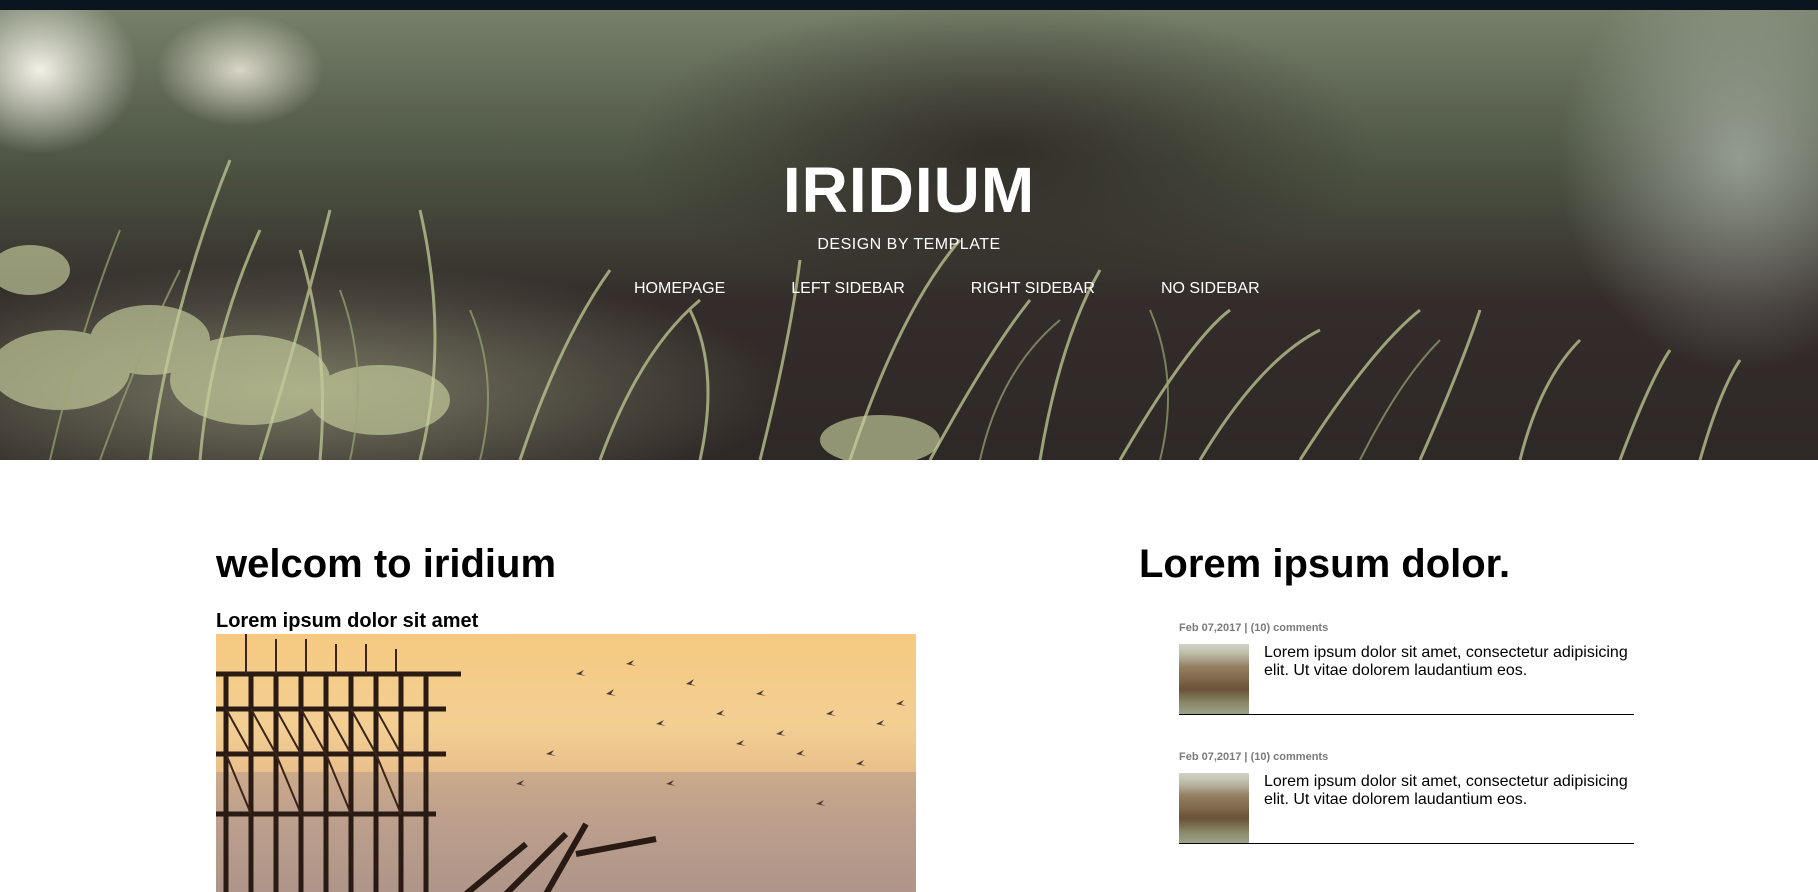 The height and width of the screenshot is (892, 1818). What do you see at coordinates (679, 289) in the screenshot?
I see `nav-item-homepage: HOMEPAGE` at bounding box center [679, 289].